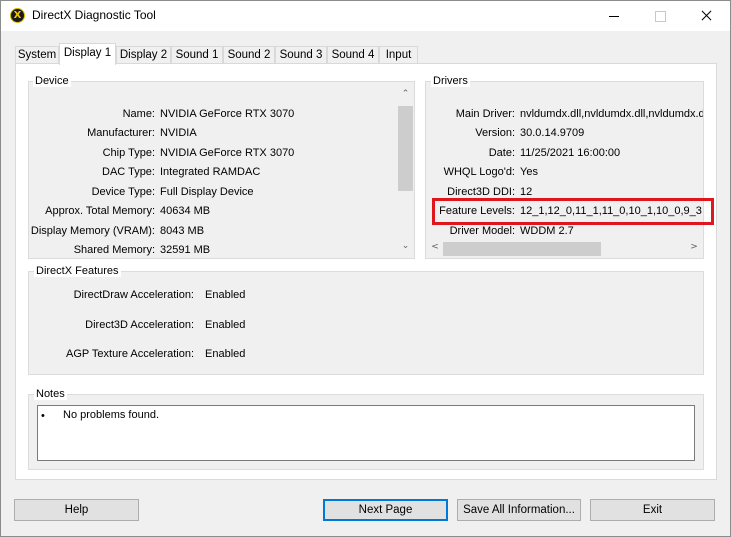 The height and width of the screenshot is (537, 731). Describe the element at coordinates (365, 16) in the screenshot. I see `title-bar: DirectX Diagnostic Tool` at that location.